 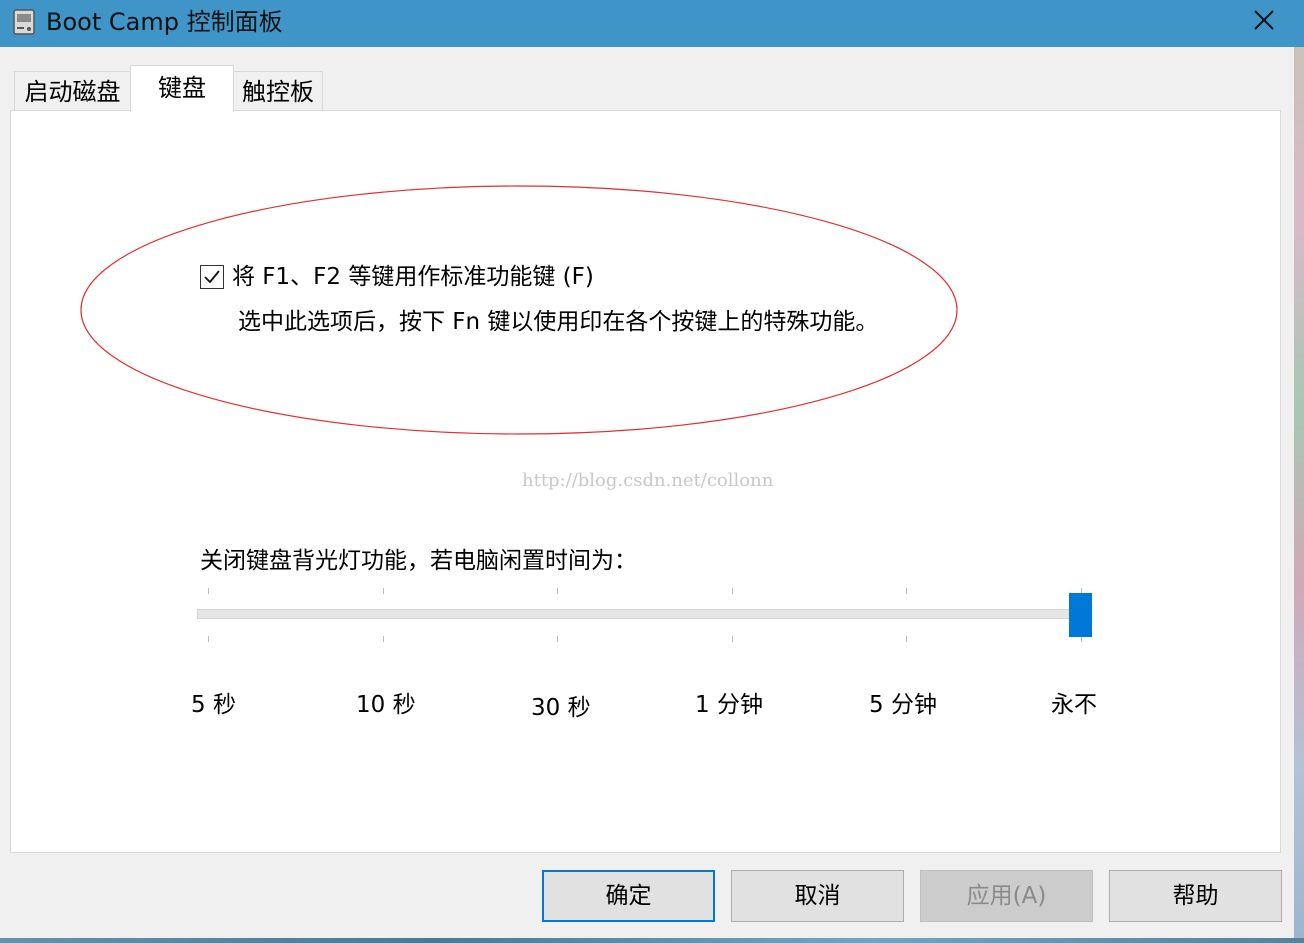 What do you see at coordinates (652, 23) in the screenshot?
I see `title-bar: Boot Camp 控制面板` at bounding box center [652, 23].